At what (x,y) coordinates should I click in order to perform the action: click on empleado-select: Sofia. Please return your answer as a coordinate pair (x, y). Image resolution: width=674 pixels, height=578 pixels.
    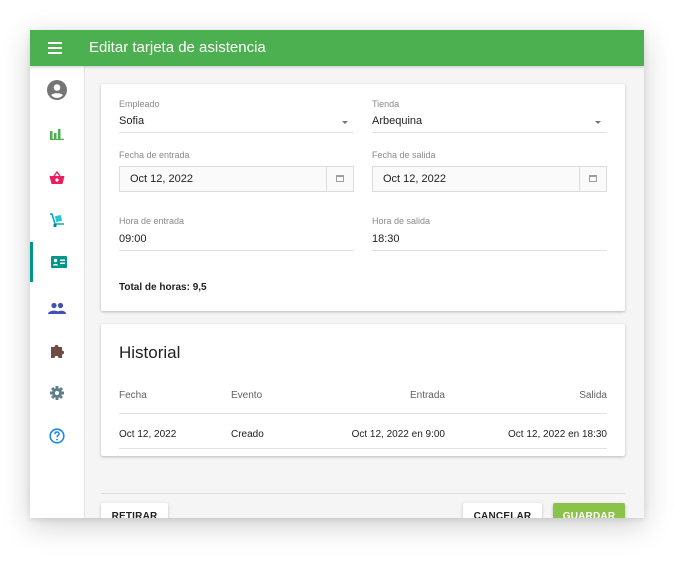
    Looking at the image, I should click on (131, 121).